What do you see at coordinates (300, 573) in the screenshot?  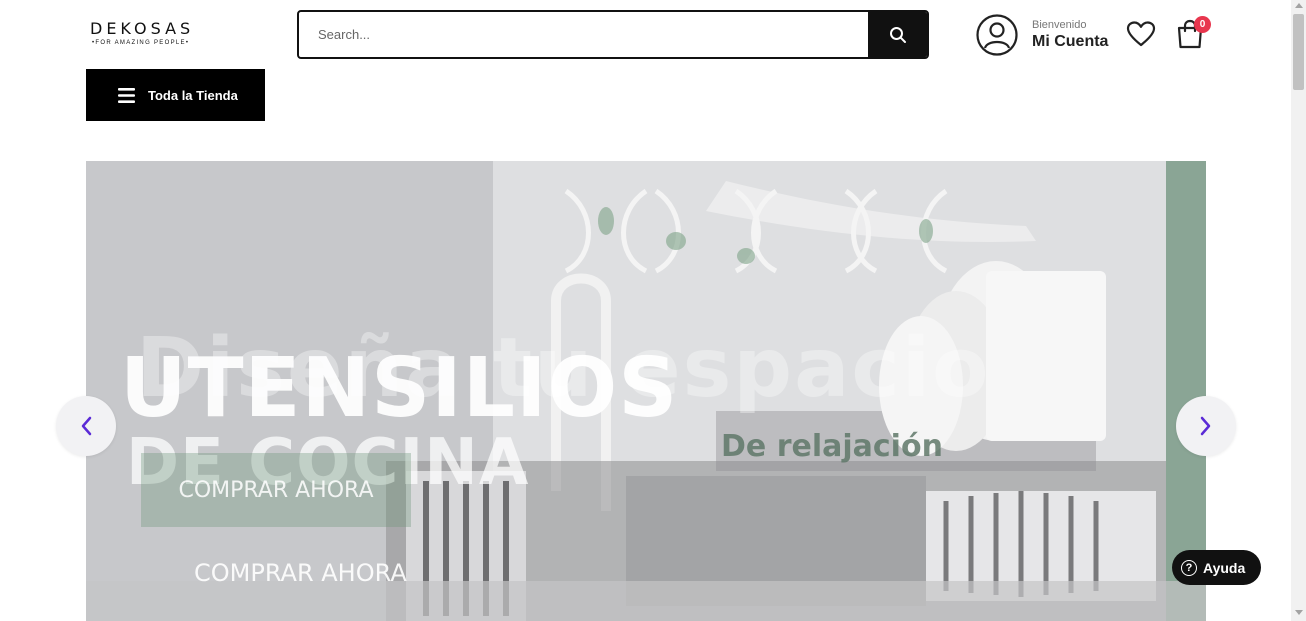 I see `shop-now-button-secondary: COMPRAR AHORA` at bounding box center [300, 573].